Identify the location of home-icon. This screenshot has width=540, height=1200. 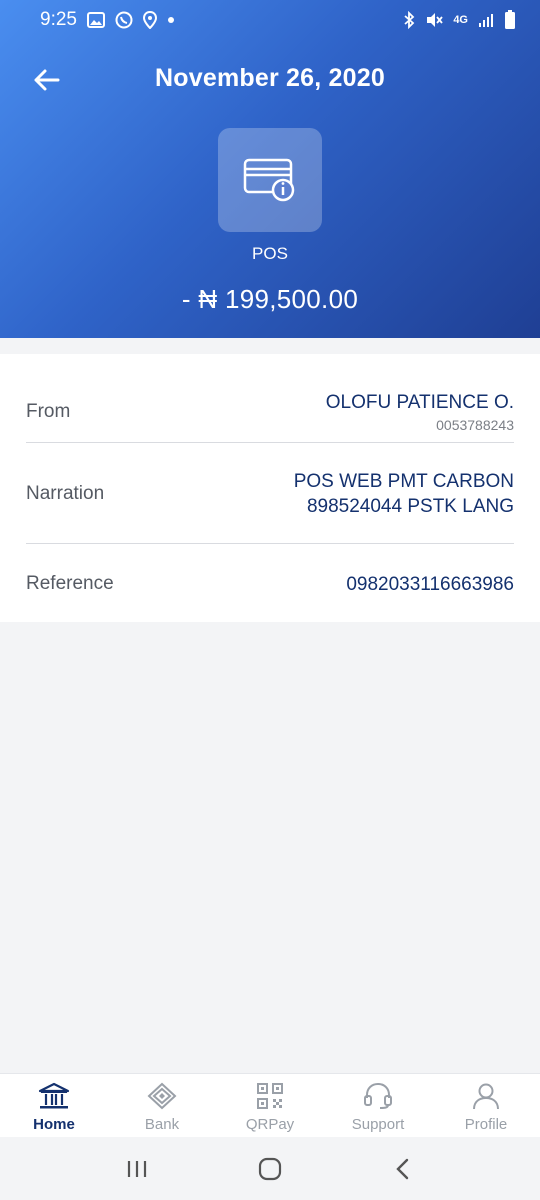
(270, 1168).